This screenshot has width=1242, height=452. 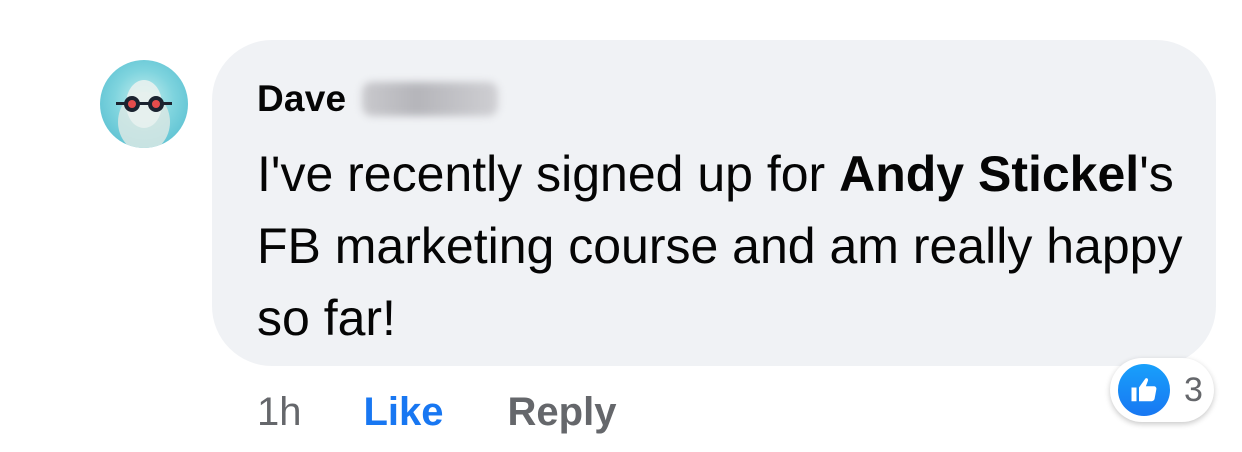 I want to click on redacted-last-name, so click(x=430, y=99).